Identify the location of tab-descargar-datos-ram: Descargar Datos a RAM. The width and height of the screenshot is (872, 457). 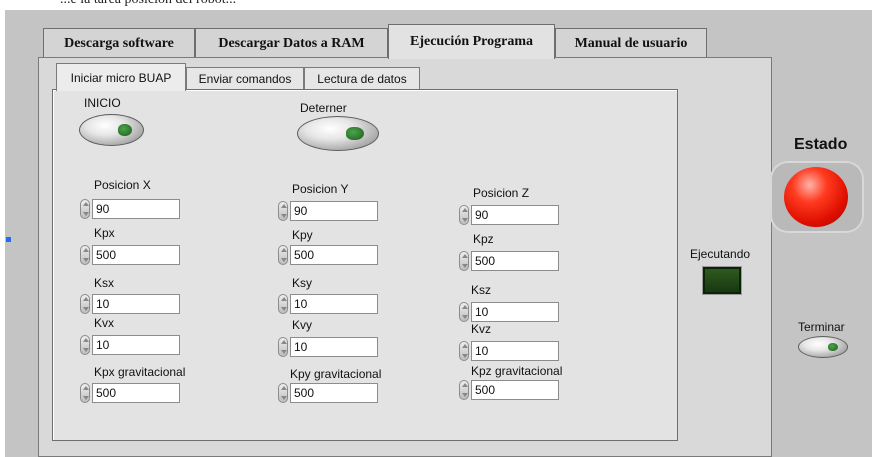
(291, 43).